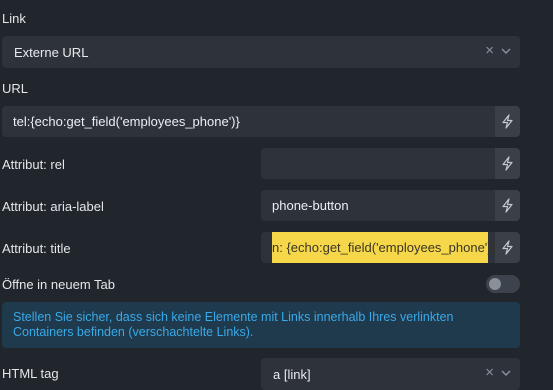 This screenshot has width=553, height=390. I want to click on new-tab-toggle, so click(503, 284).